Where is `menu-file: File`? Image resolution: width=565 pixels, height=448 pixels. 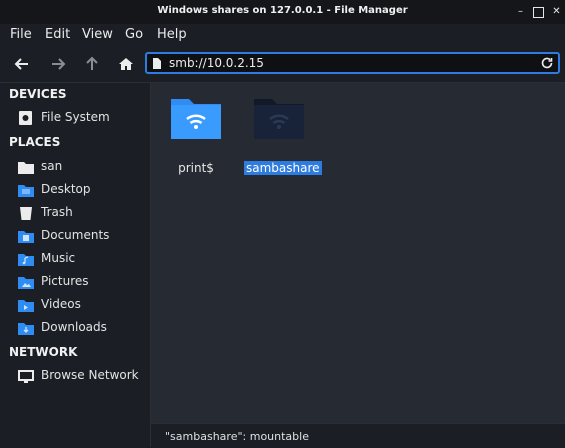 menu-file: File is located at coordinates (21, 34).